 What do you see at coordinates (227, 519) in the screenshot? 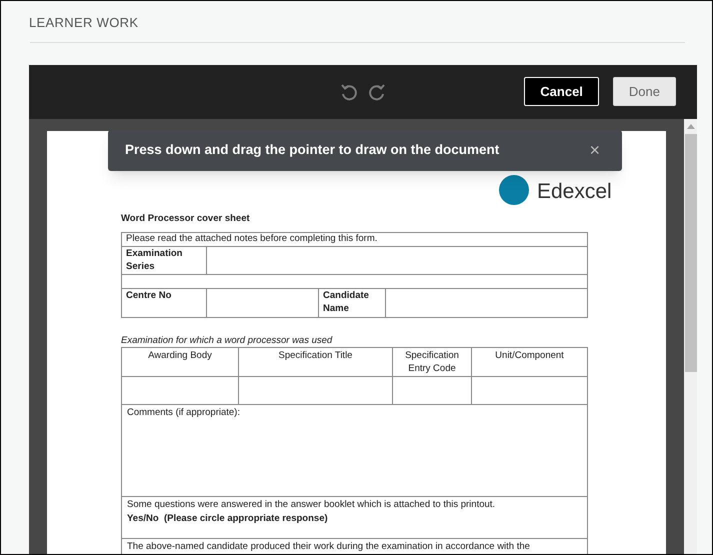
I see `form-note: Yes/No (Please circle appropriate response)` at bounding box center [227, 519].